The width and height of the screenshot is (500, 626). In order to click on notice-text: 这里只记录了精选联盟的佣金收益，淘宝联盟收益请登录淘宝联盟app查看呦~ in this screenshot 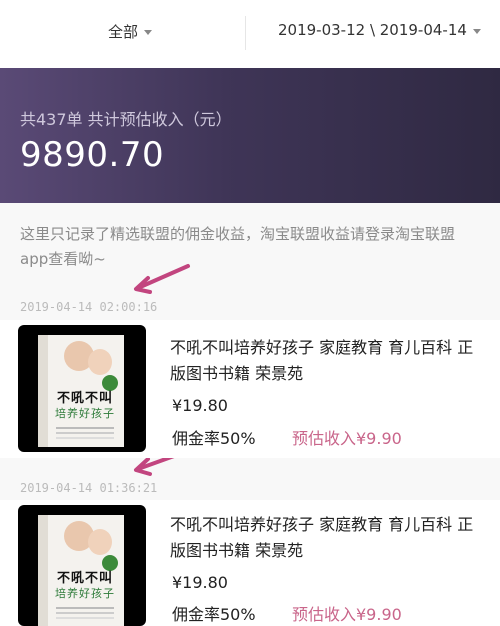, I will do `click(238, 246)`.